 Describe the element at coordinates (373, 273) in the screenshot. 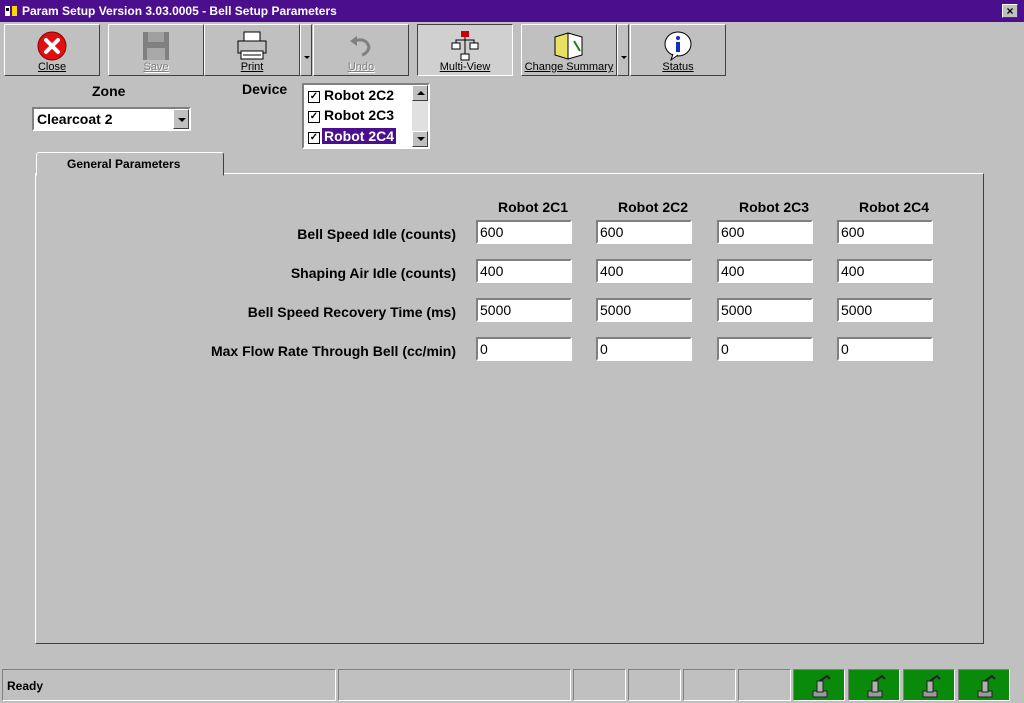

I see `row-label-shaping-air-idle: Shaping Air Idle (counts)` at that location.